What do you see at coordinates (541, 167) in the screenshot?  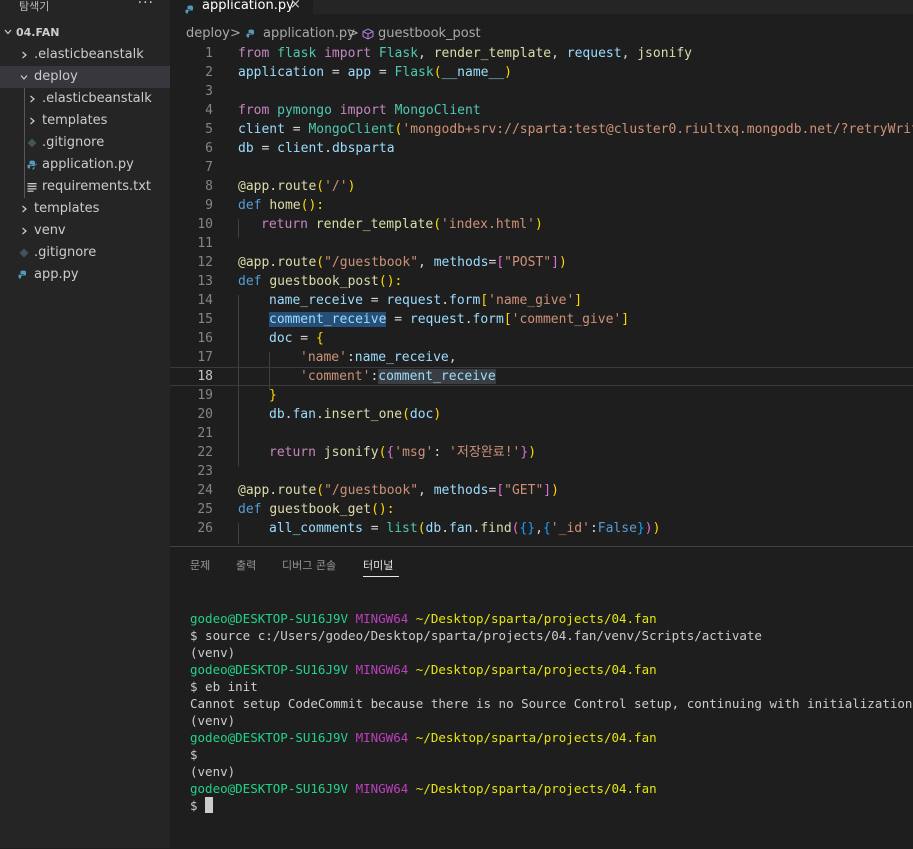 I see `code-line-7: 7` at bounding box center [541, 167].